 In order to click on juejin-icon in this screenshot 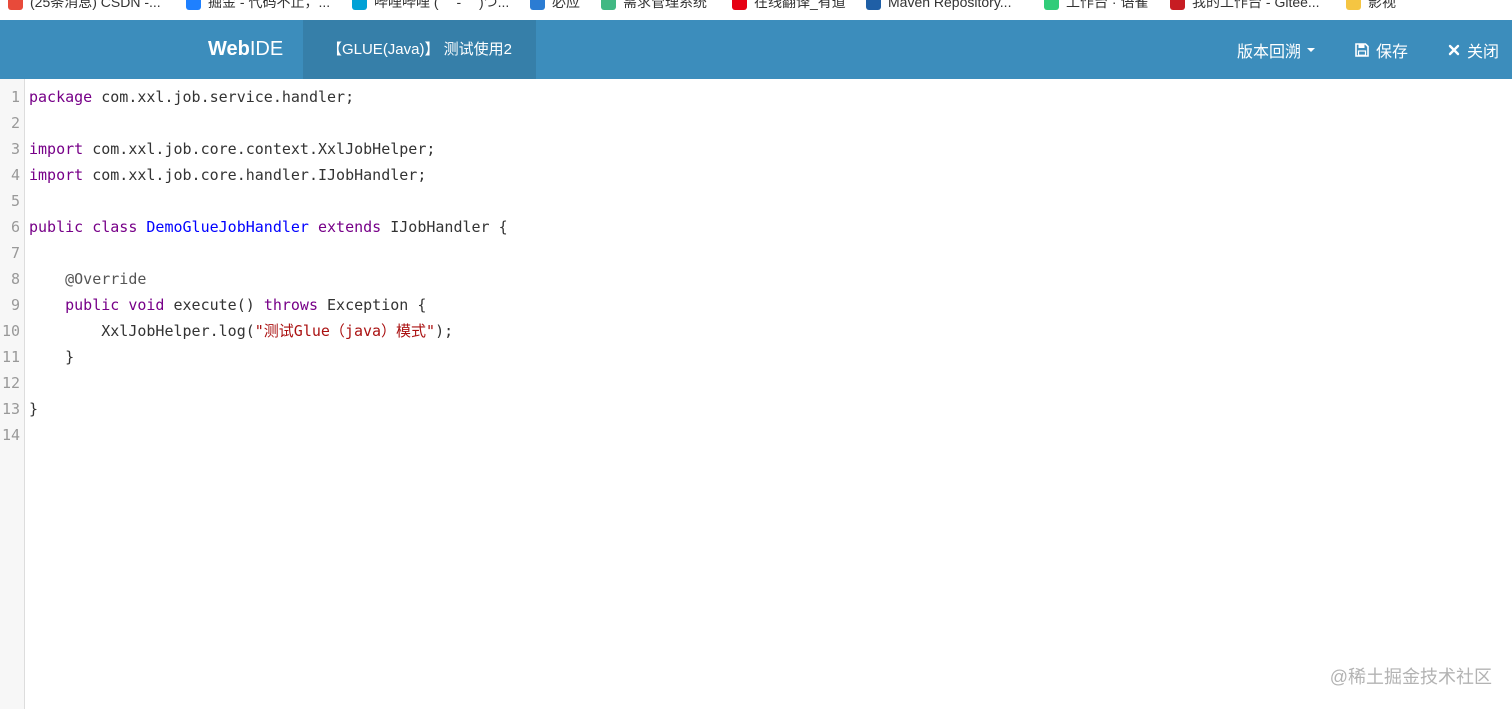, I will do `click(193, 5)`.